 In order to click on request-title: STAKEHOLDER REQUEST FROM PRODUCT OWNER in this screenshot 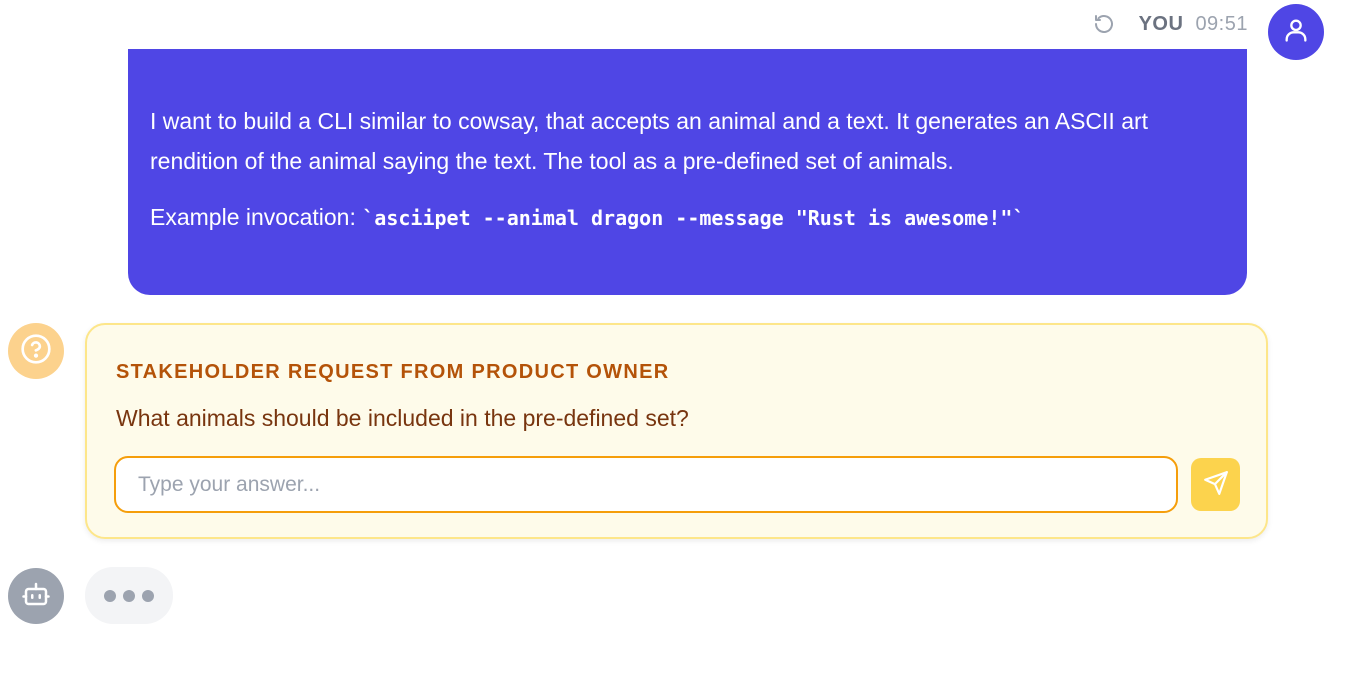, I will do `click(393, 372)`.